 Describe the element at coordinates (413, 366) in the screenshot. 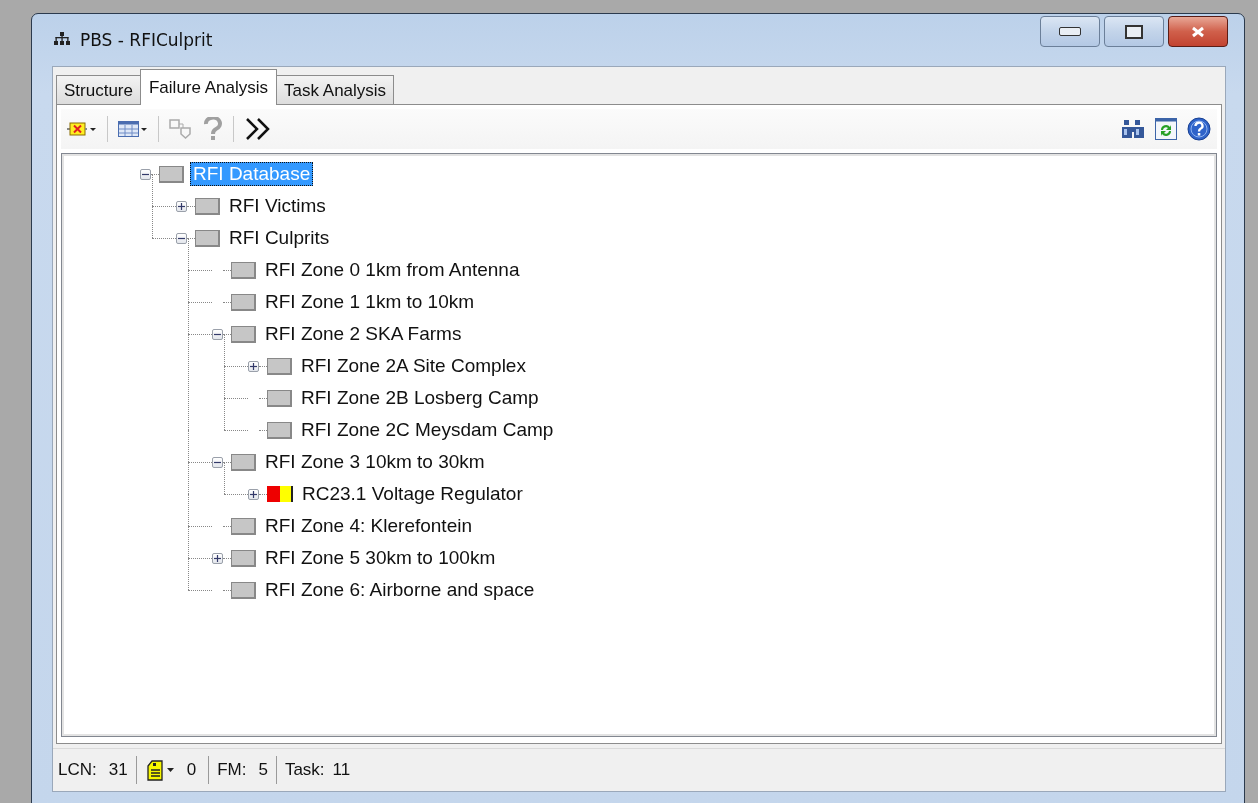

I see `tree-item: RFI Zone 2A Site Complex` at that location.